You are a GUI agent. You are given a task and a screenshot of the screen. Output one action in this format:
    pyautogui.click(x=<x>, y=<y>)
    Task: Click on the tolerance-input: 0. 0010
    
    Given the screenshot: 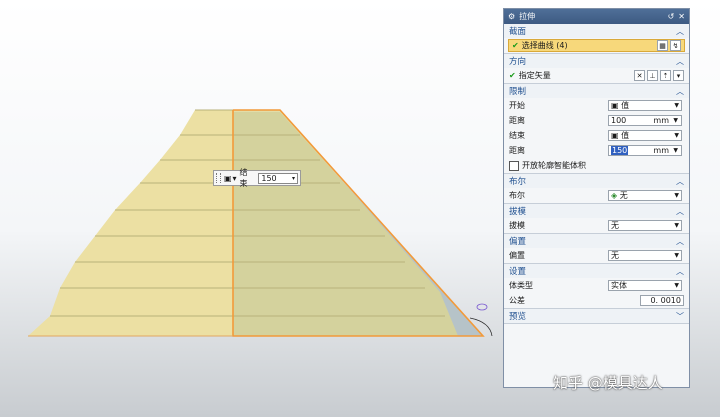 What is the action you would take?
    pyautogui.click(x=662, y=300)
    